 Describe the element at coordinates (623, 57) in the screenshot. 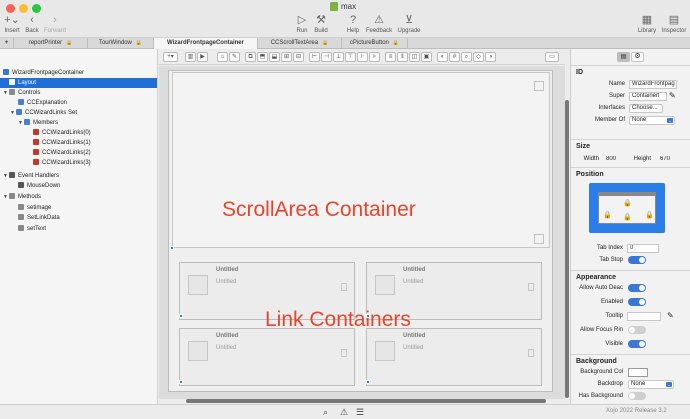

I see `properties-tab-icon: ▤` at that location.